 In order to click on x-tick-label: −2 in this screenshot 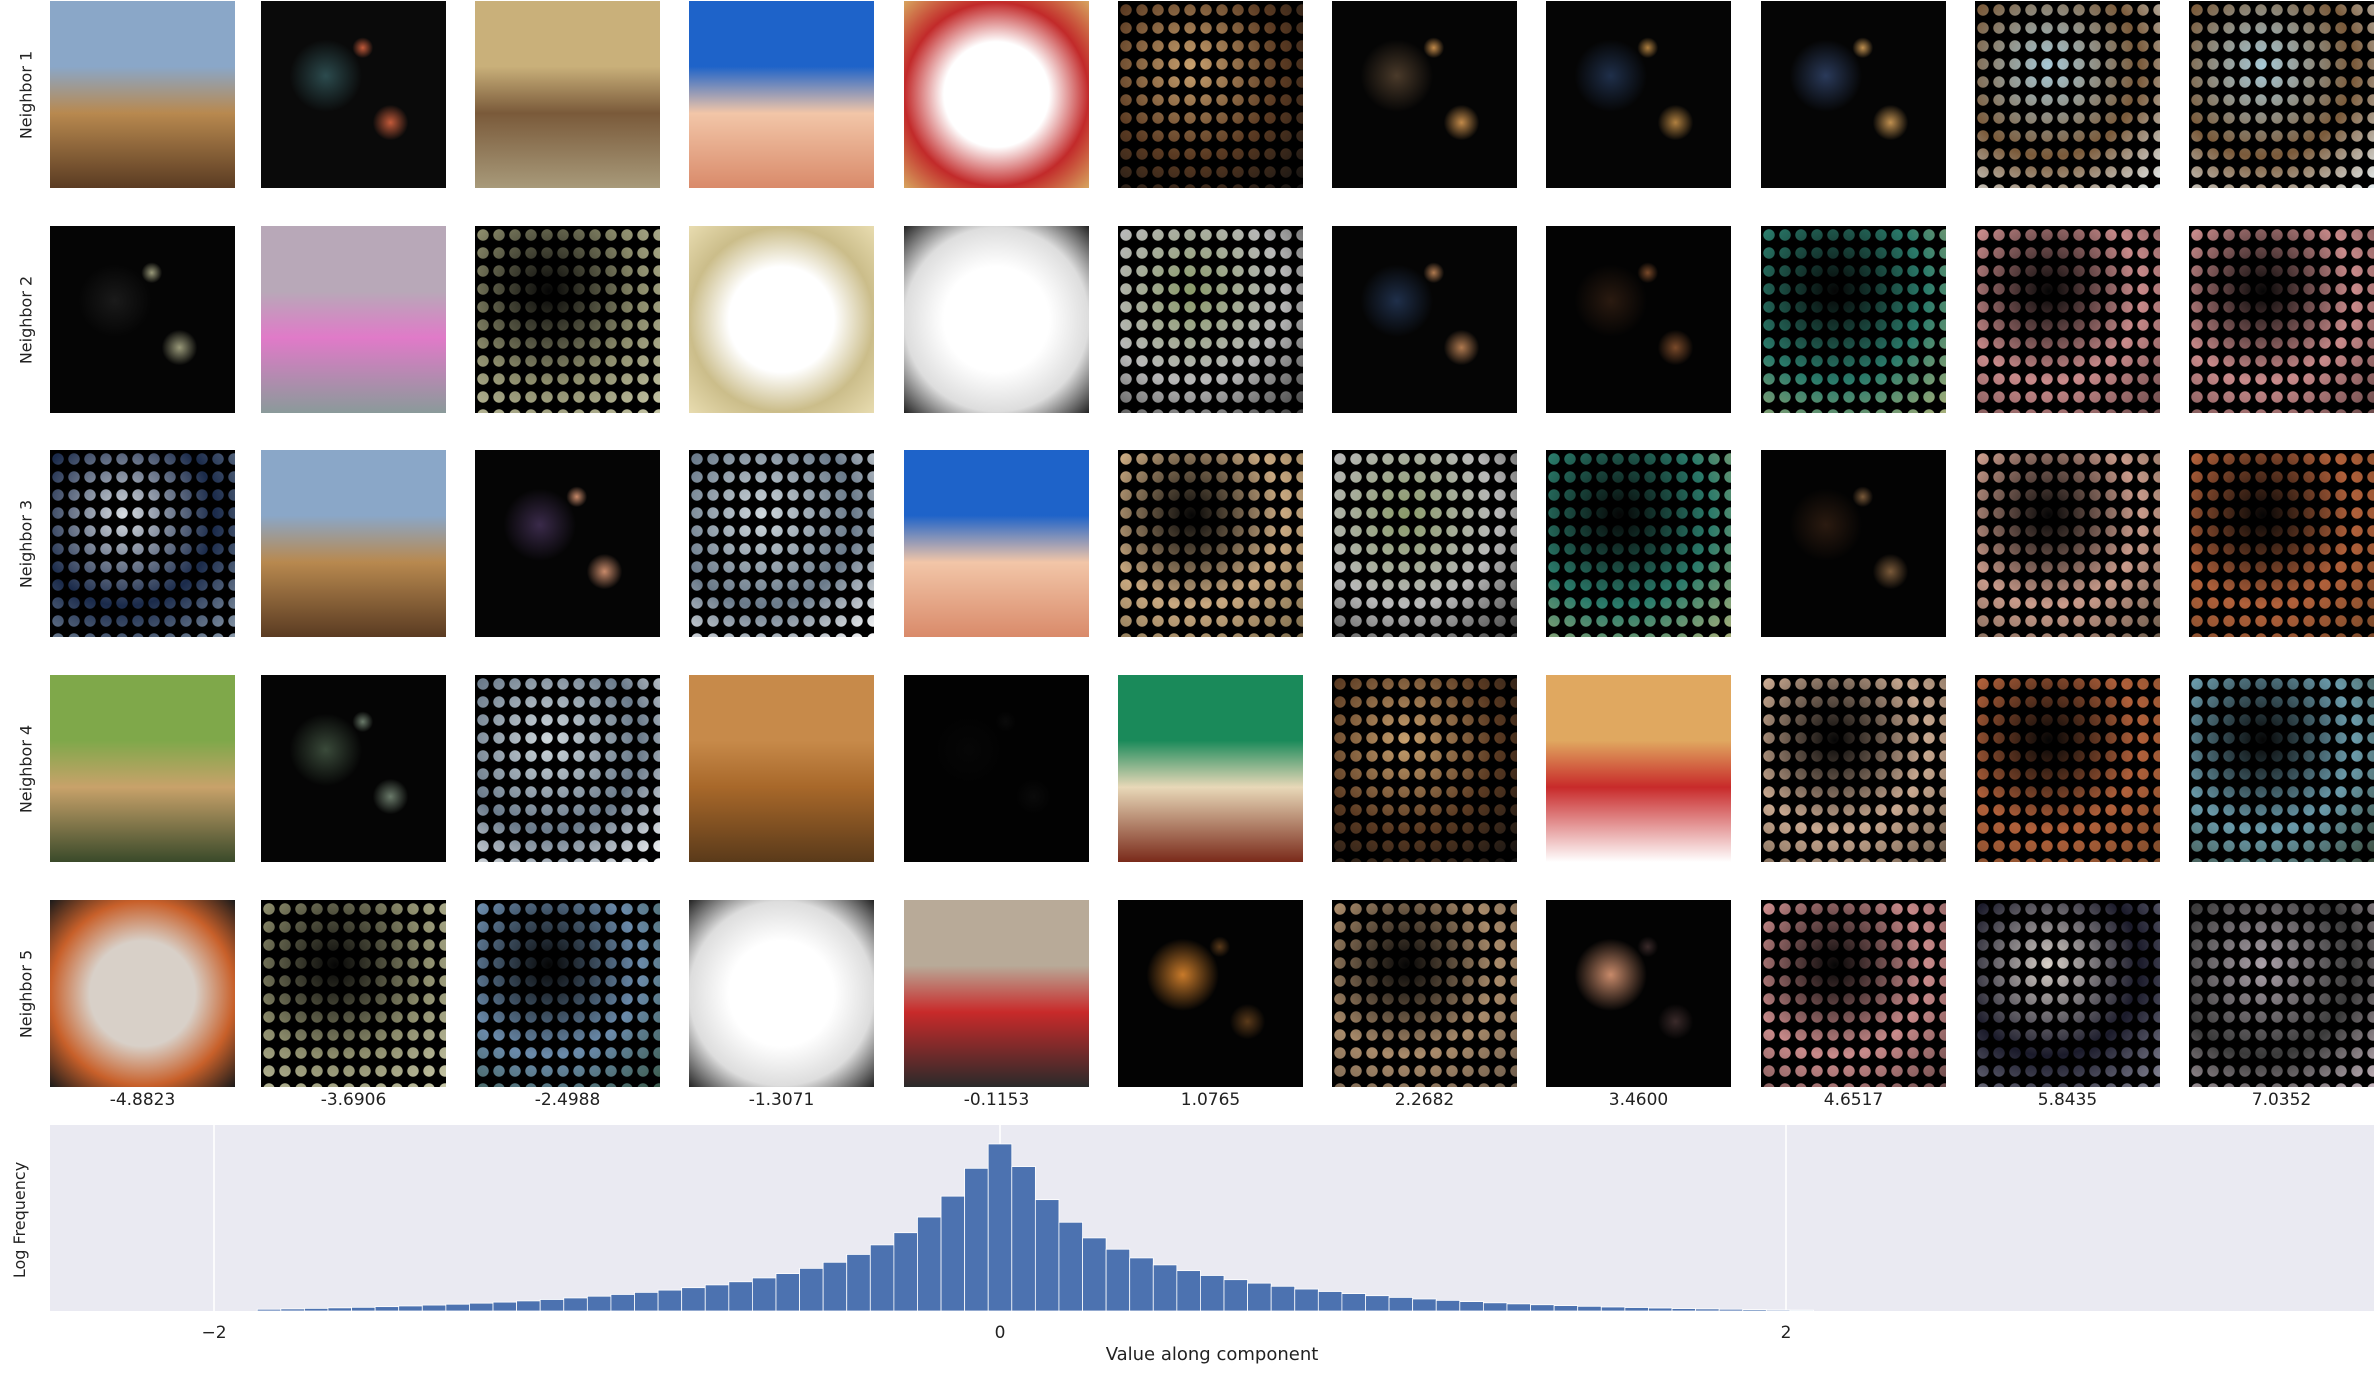, I will do `click(213, 1333)`.